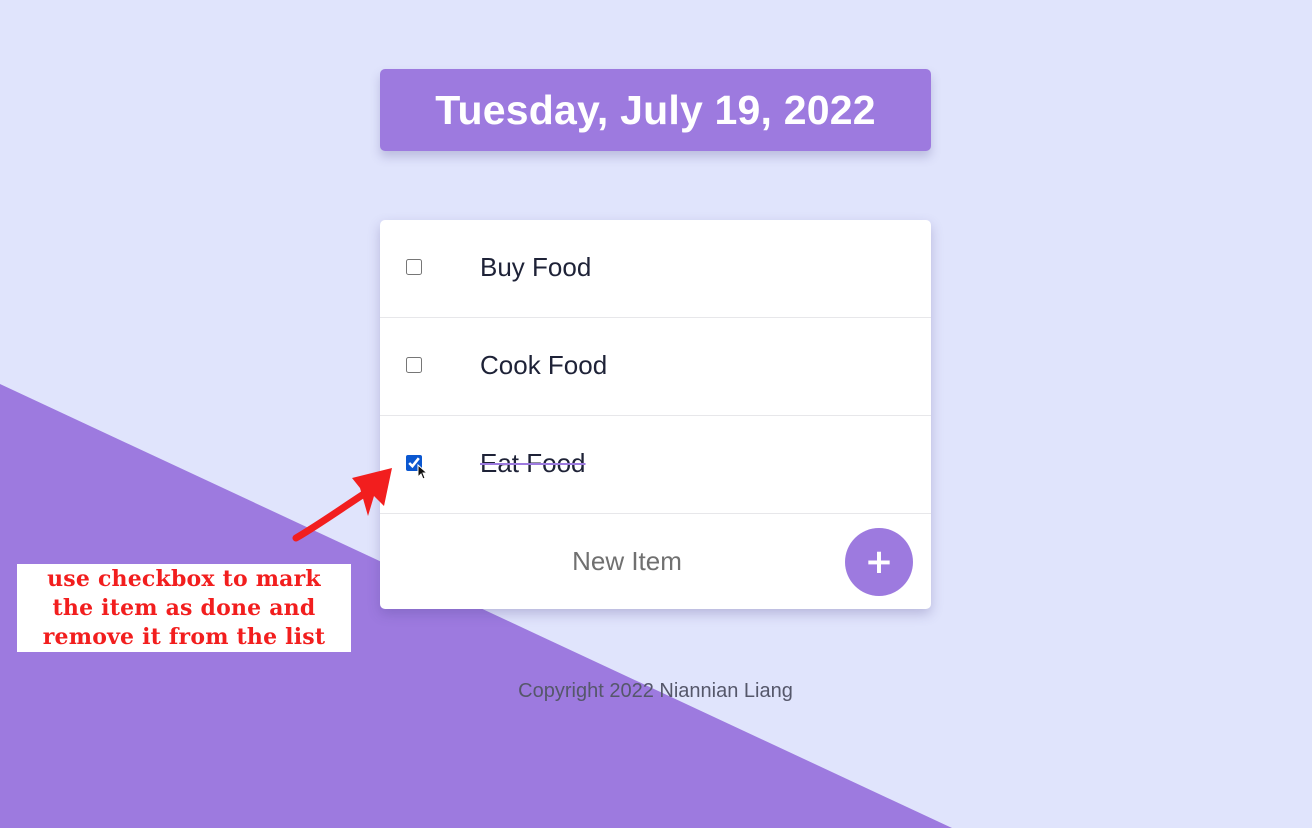 The image size is (1312, 828). I want to click on todo-item-label: Cook Food, so click(544, 365).